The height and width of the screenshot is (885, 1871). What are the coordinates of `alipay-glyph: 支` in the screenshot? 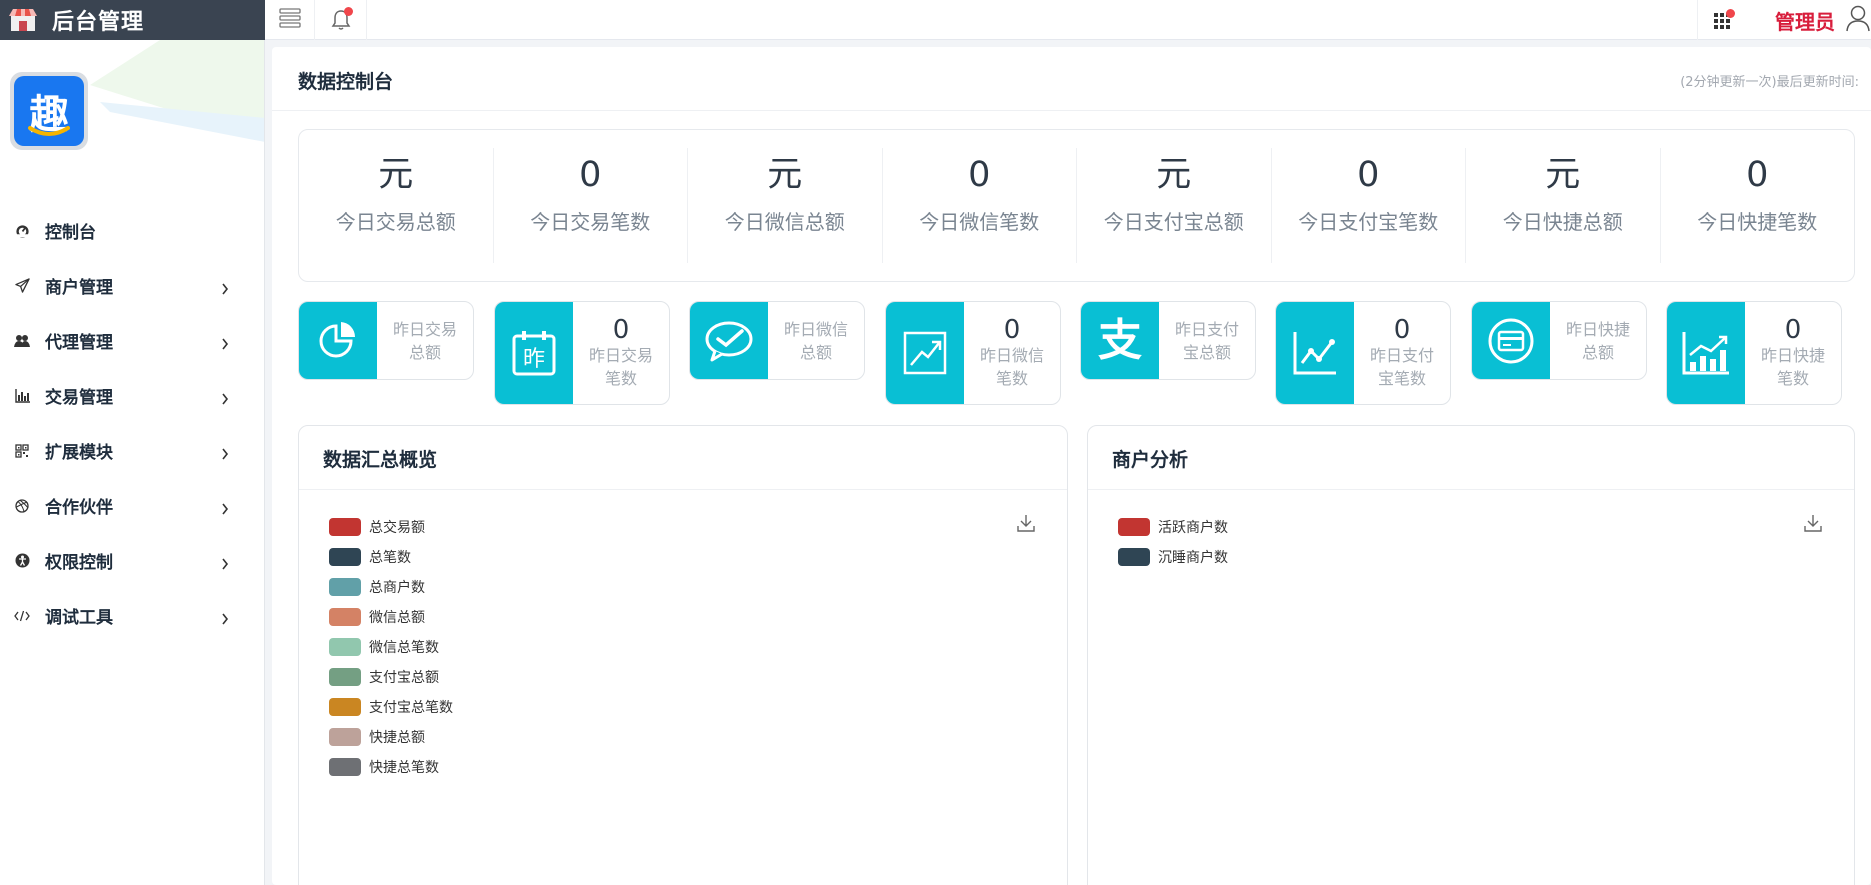 It's located at (1120, 340).